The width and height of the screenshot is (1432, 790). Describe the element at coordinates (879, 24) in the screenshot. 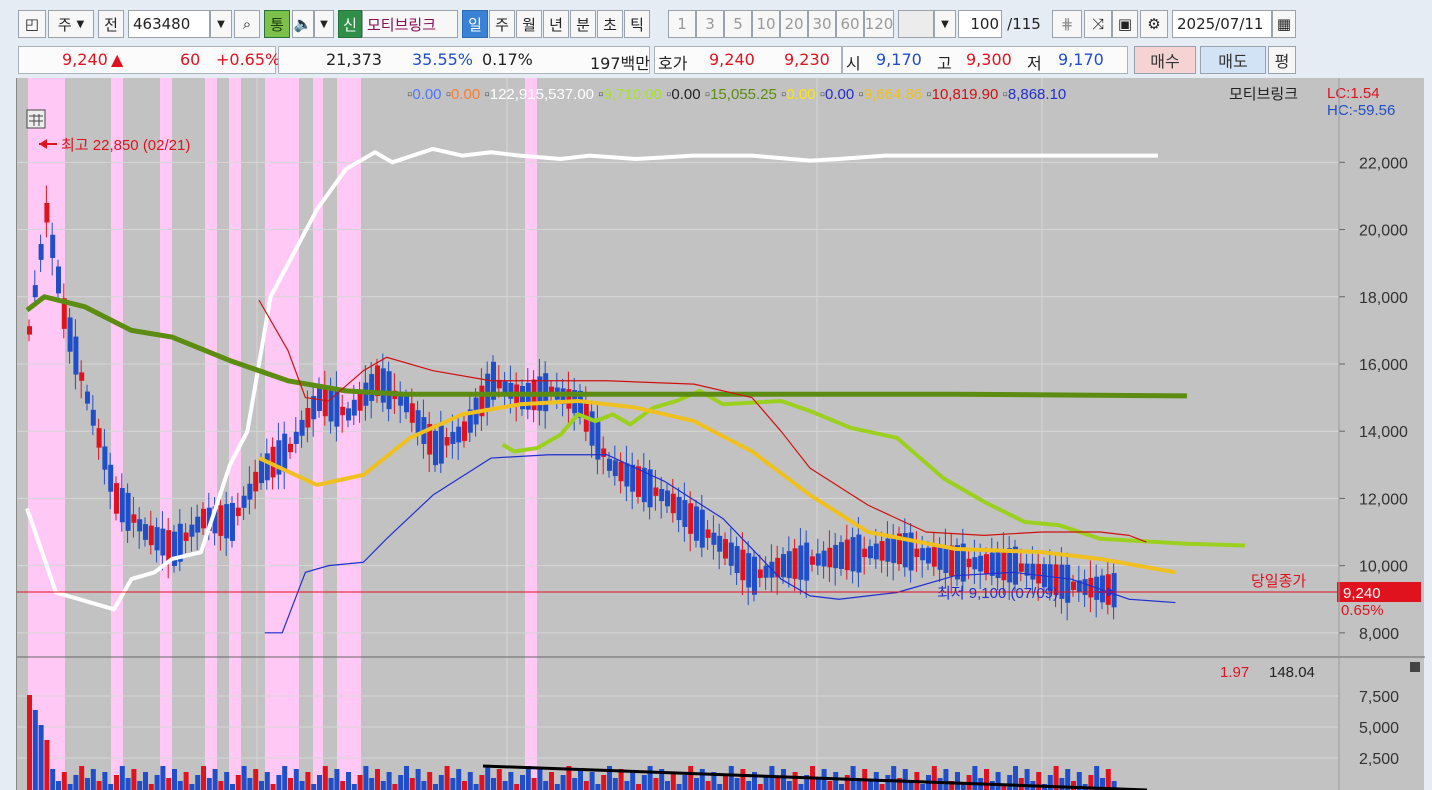

I see `interval-button-7: 120` at that location.